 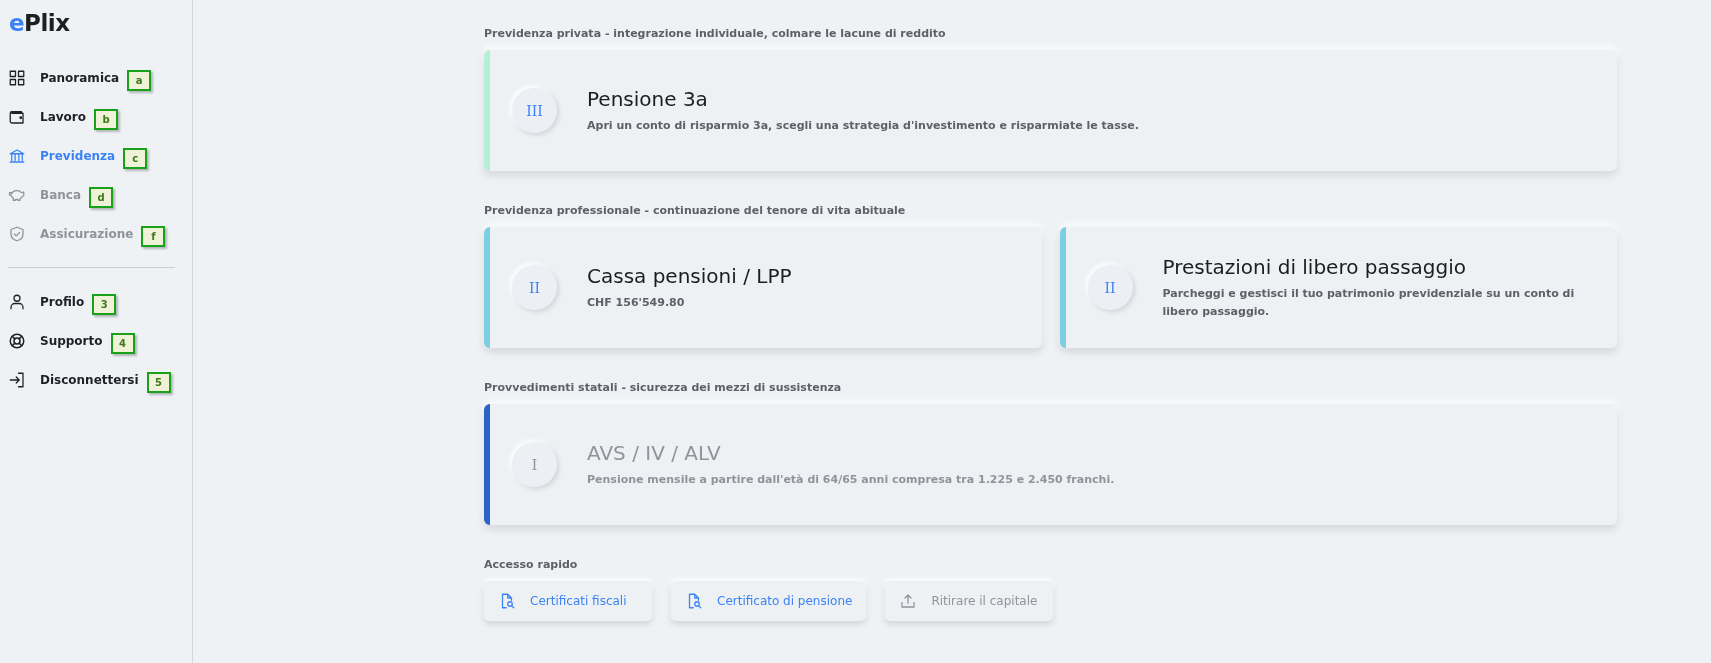 I want to click on shield-check-icon, so click(x=17, y=233).